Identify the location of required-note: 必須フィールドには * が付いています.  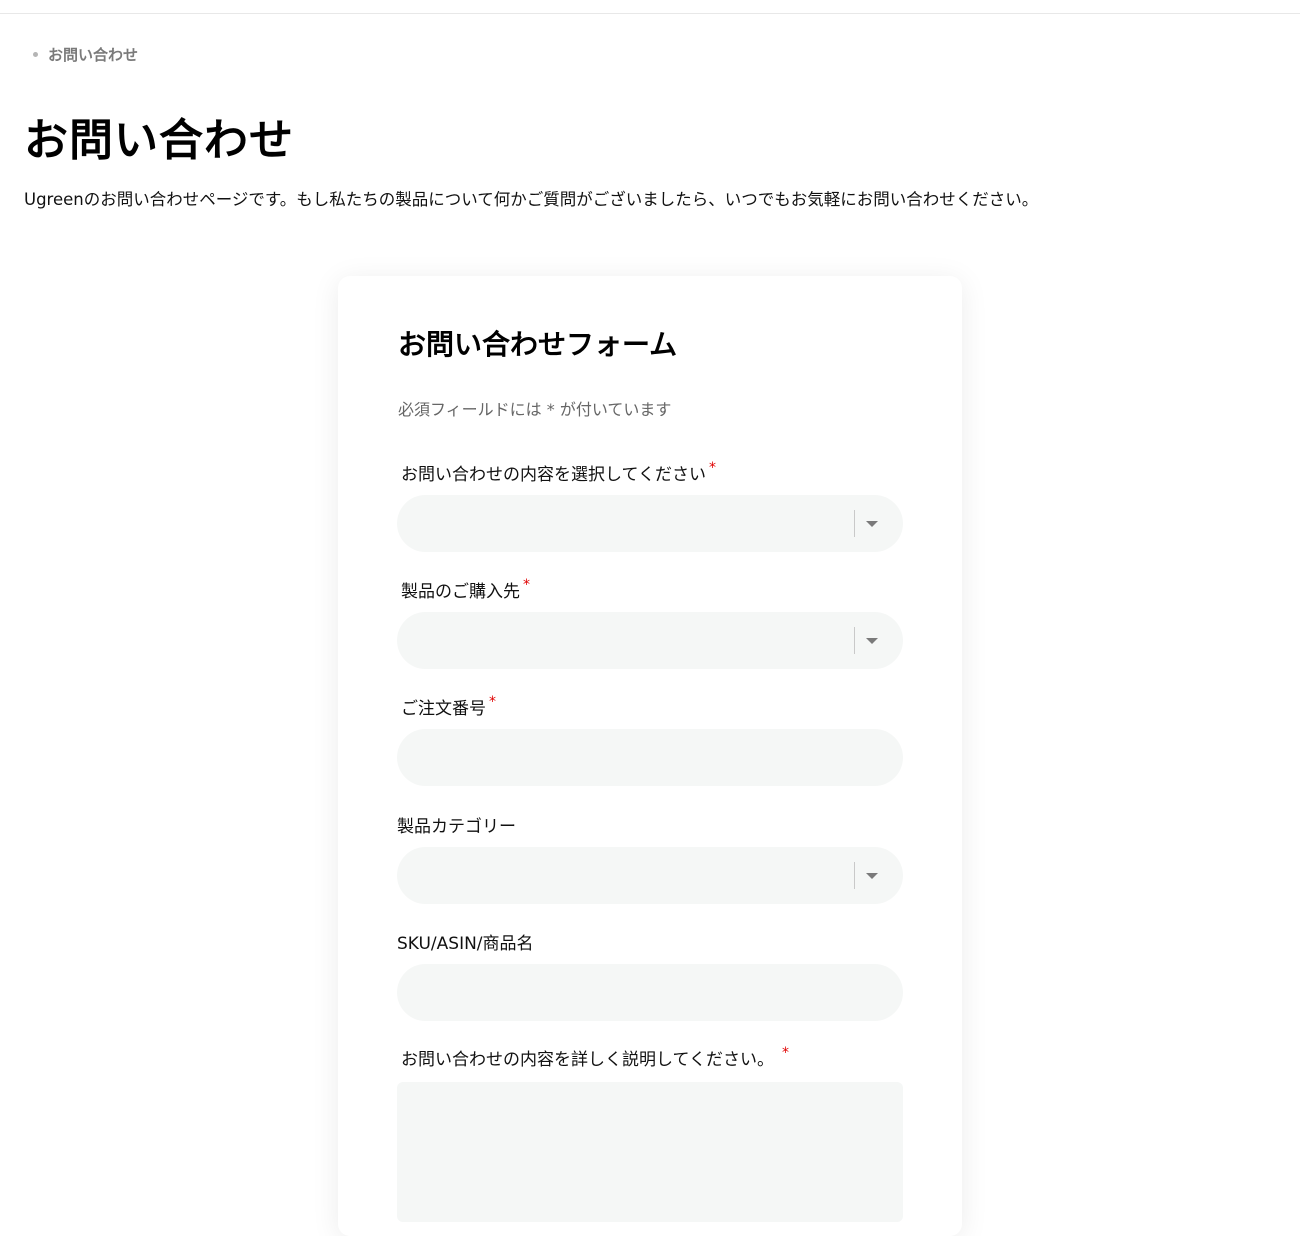
(535, 409).